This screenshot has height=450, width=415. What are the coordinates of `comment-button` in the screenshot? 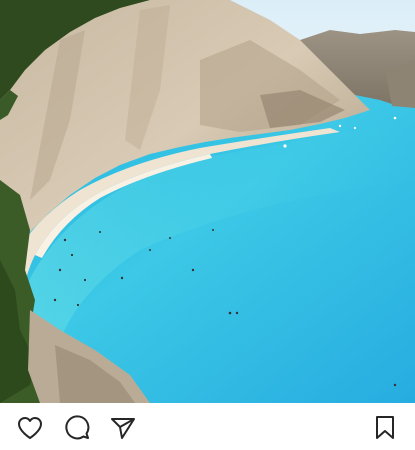 It's located at (77, 428).